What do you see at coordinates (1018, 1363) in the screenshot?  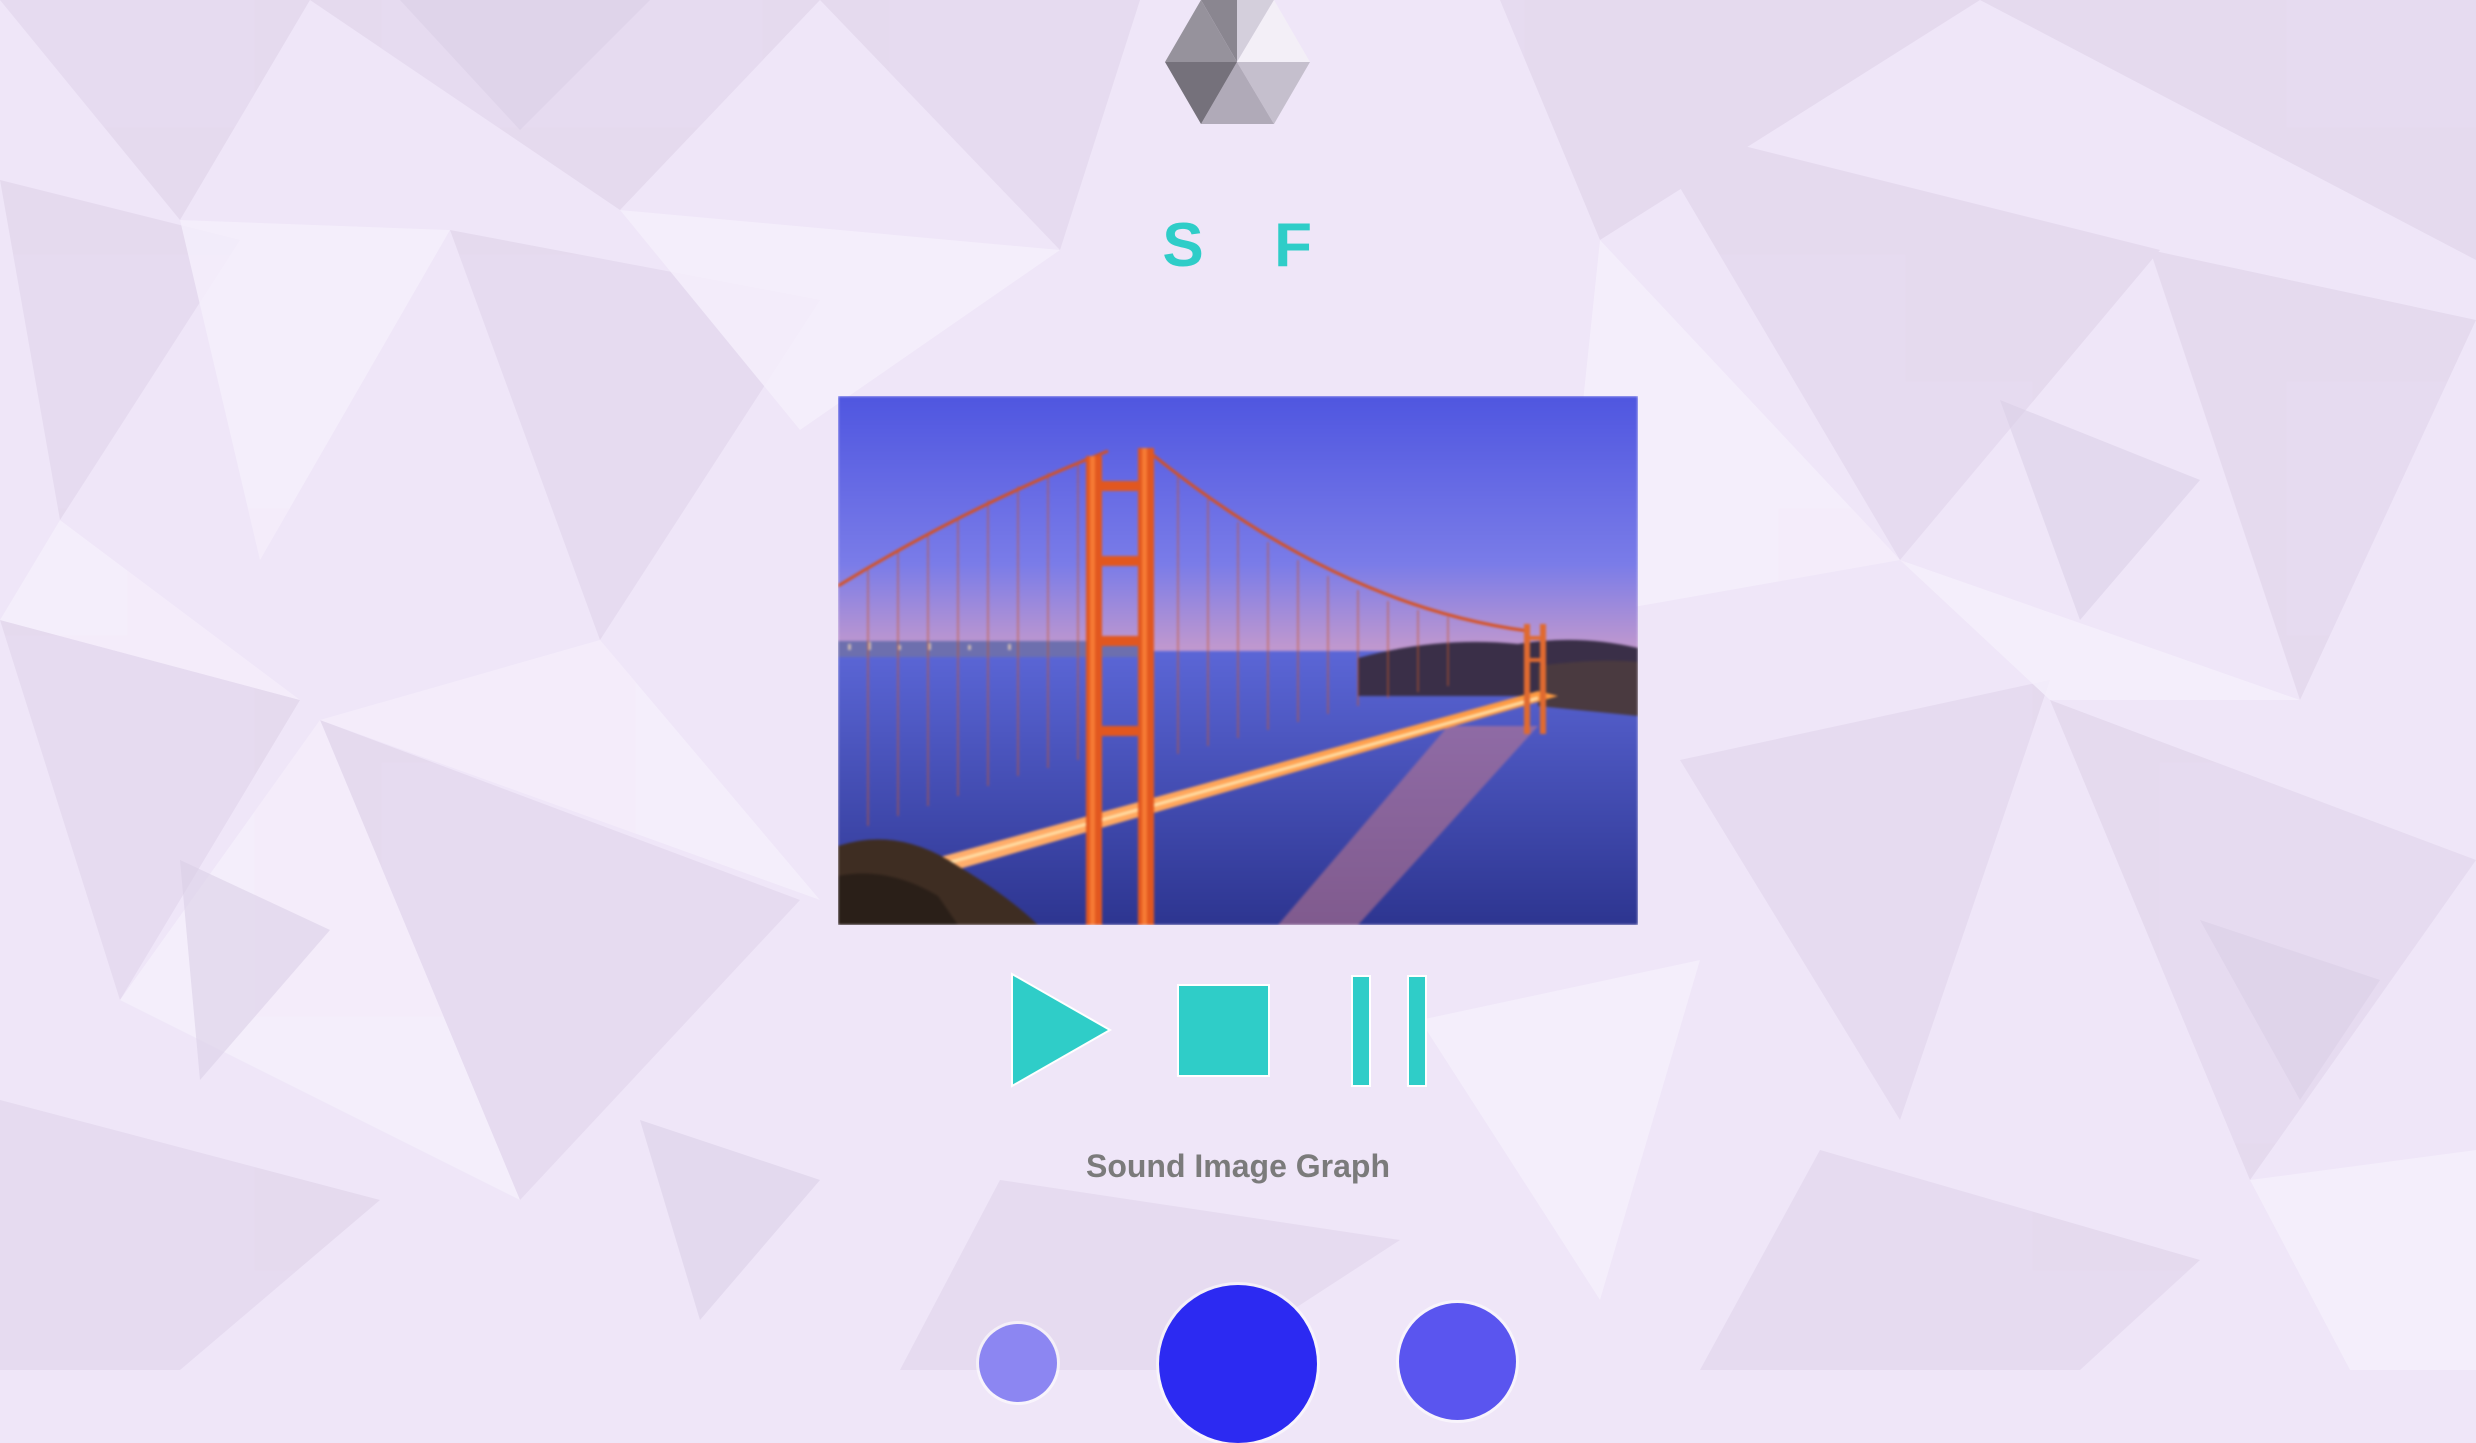 I see `circle-button-small` at bounding box center [1018, 1363].